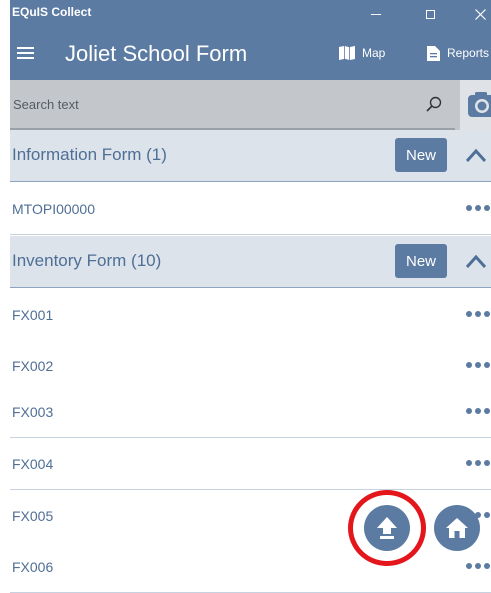 The image size is (491, 593). I want to click on maximize-button, so click(430, 14).